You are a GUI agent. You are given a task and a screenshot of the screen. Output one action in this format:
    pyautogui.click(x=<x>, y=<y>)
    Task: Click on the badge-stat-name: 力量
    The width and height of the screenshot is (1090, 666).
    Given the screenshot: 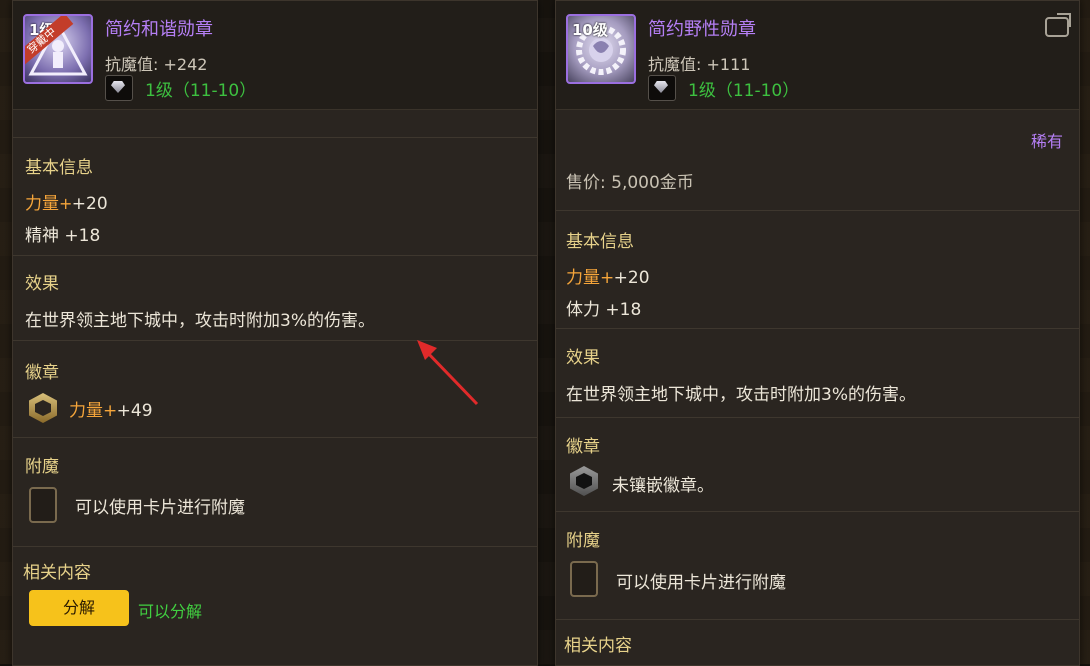 What is the action you would take?
    pyautogui.click(x=86, y=411)
    